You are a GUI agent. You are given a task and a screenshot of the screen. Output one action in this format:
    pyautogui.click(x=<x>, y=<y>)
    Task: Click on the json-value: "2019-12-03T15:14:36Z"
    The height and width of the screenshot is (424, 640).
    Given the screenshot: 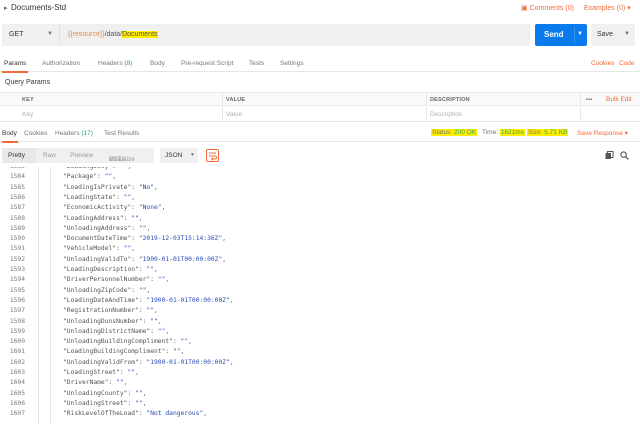 What is the action you would take?
    pyautogui.click(x=180, y=239)
    